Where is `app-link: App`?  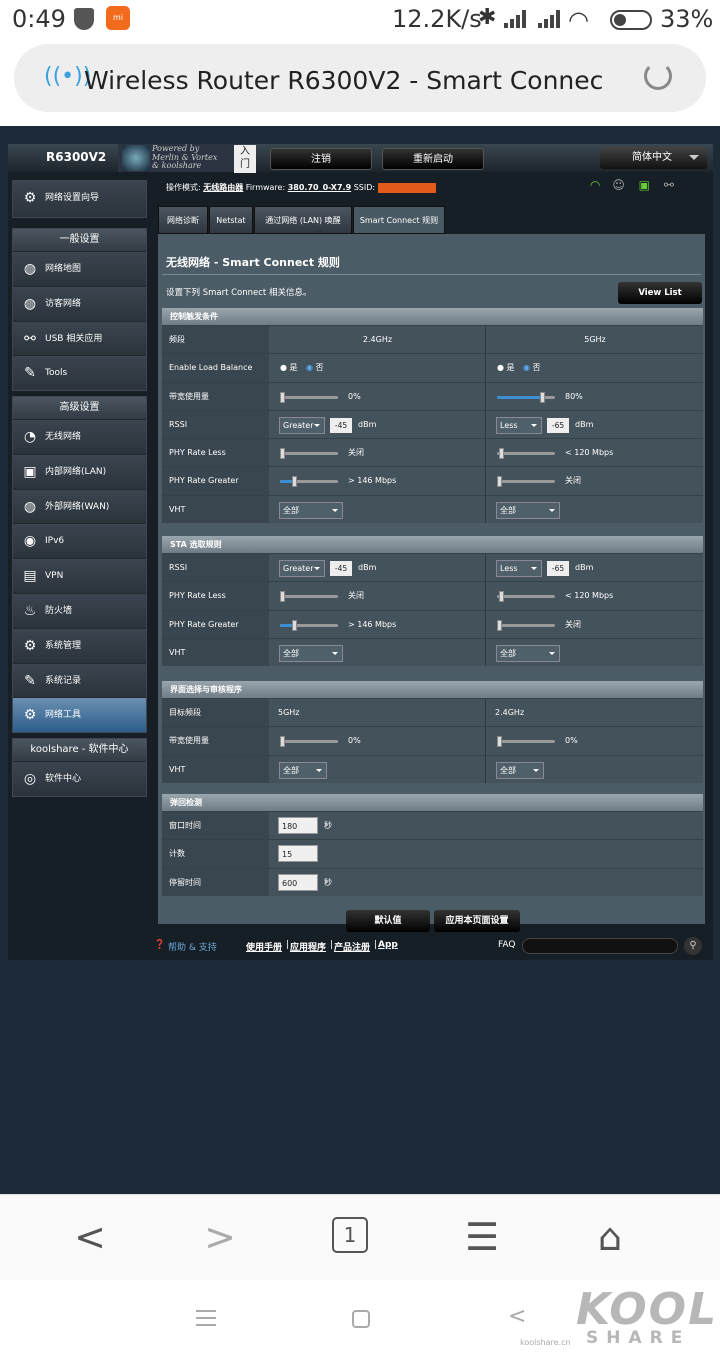
app-link: App is located at coordinates (388, 945).